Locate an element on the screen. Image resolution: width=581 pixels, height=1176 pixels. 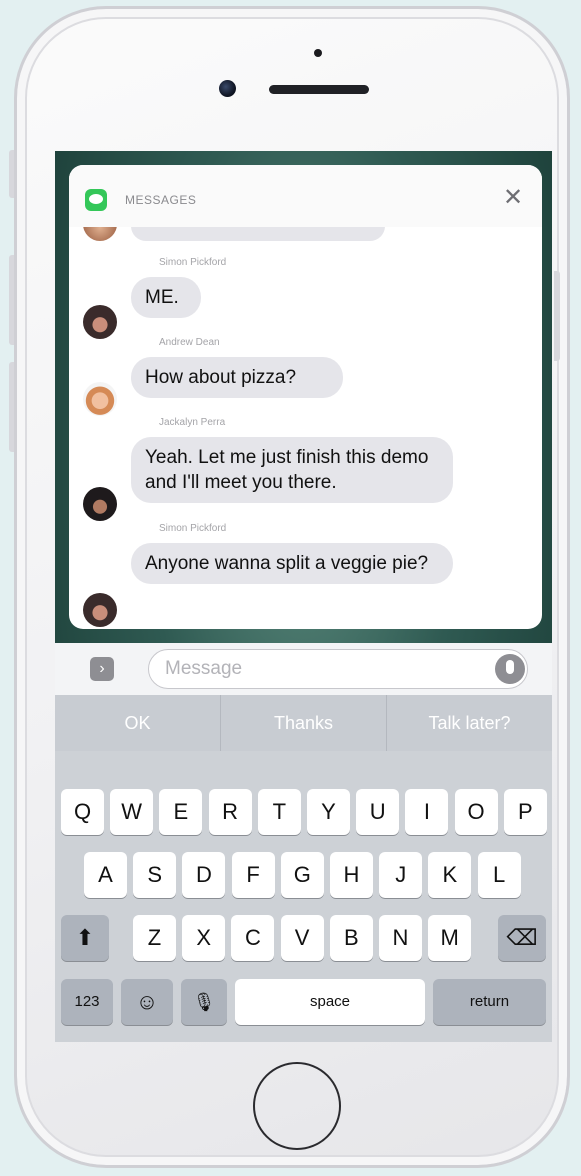
key-u: U is located at coordinates (378, 812).